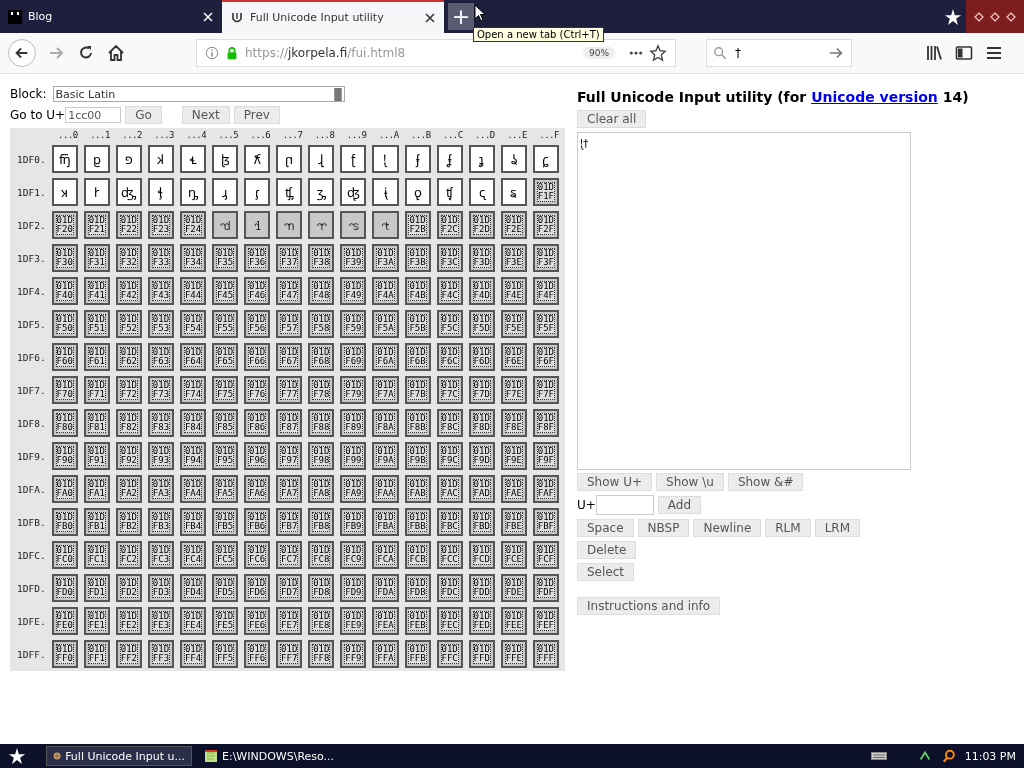  What do you see at coordinates (225, 225) in the screenshot?
I see `character-cell: 𝼥` at bounding box center [225, 225].